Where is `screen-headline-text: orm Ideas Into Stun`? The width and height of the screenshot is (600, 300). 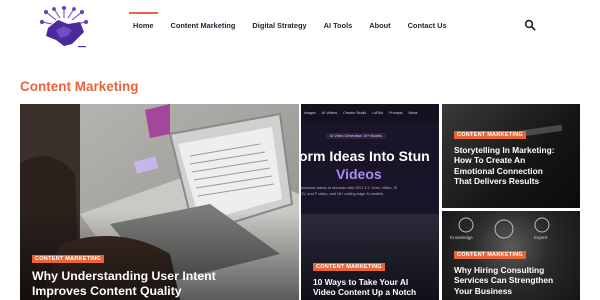 screen-headline-text: orm Ideas Into Stun is located at coordinates (365, 156).